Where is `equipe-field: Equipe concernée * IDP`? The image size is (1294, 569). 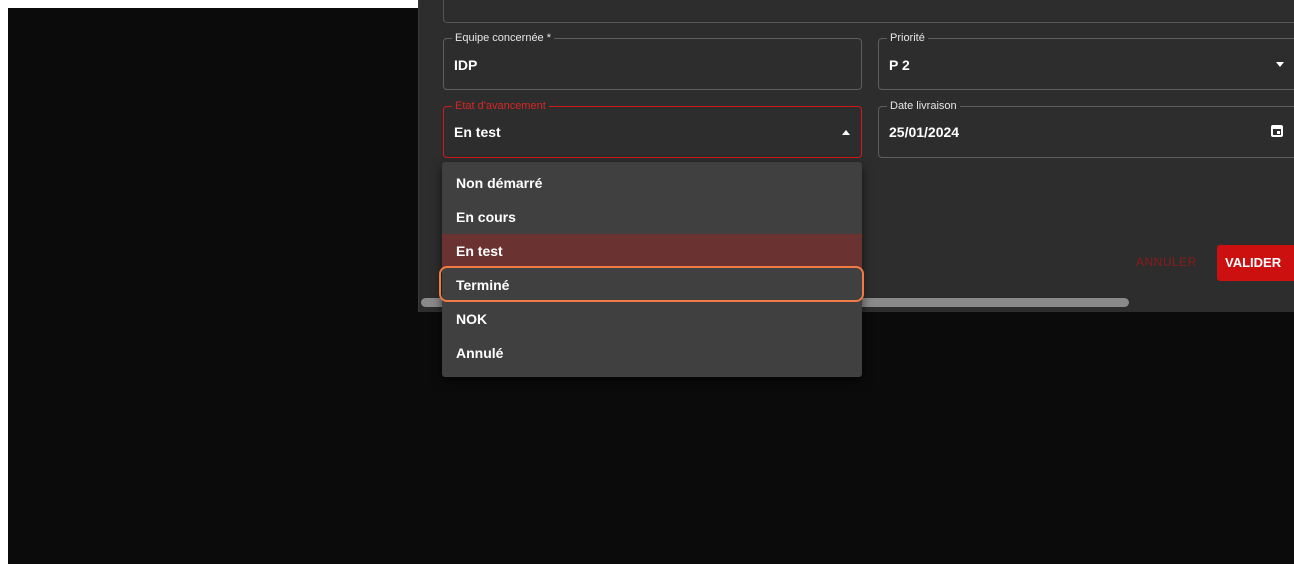 equipe-field: Equipe concernée * IDP is located at coordinates (652, 60).